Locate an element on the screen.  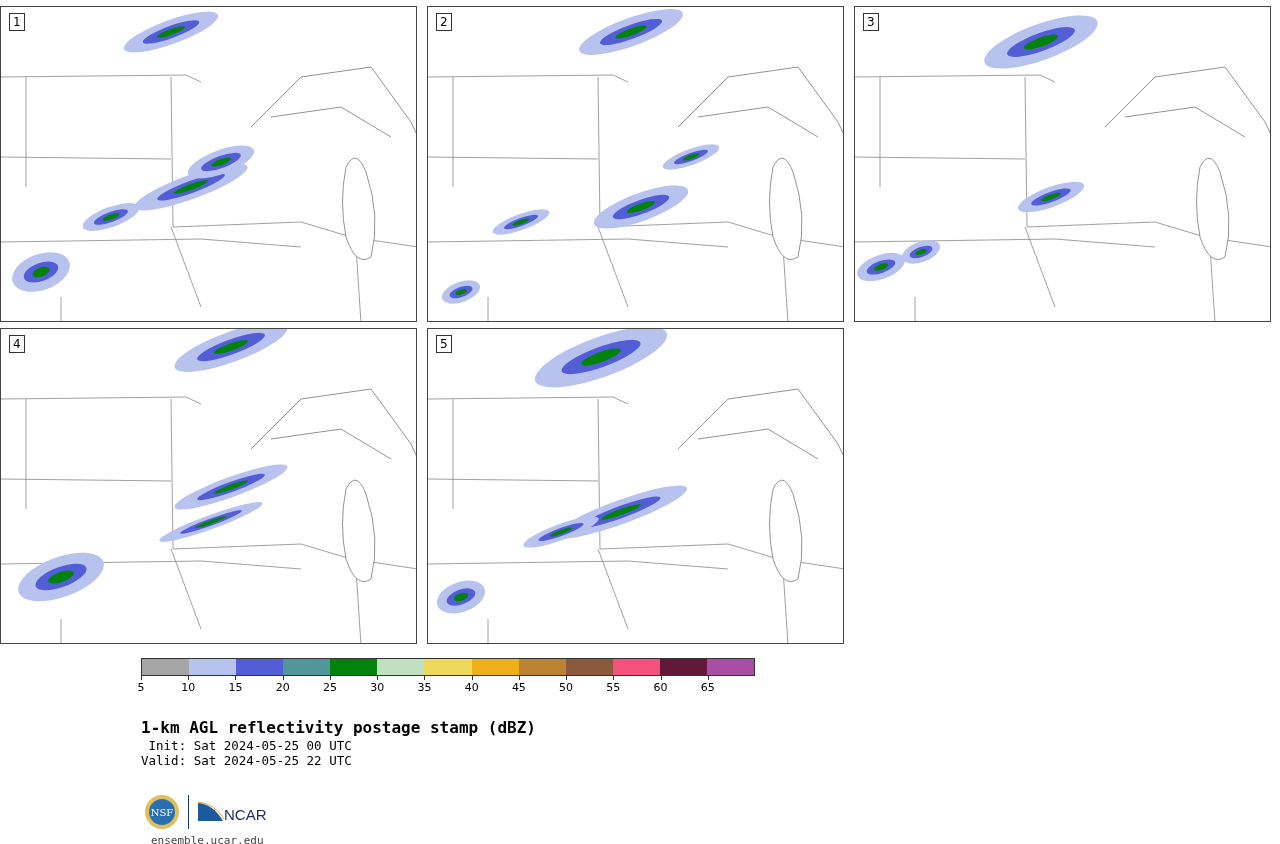
tick-label: 5 is located at coordinates (141, 687).